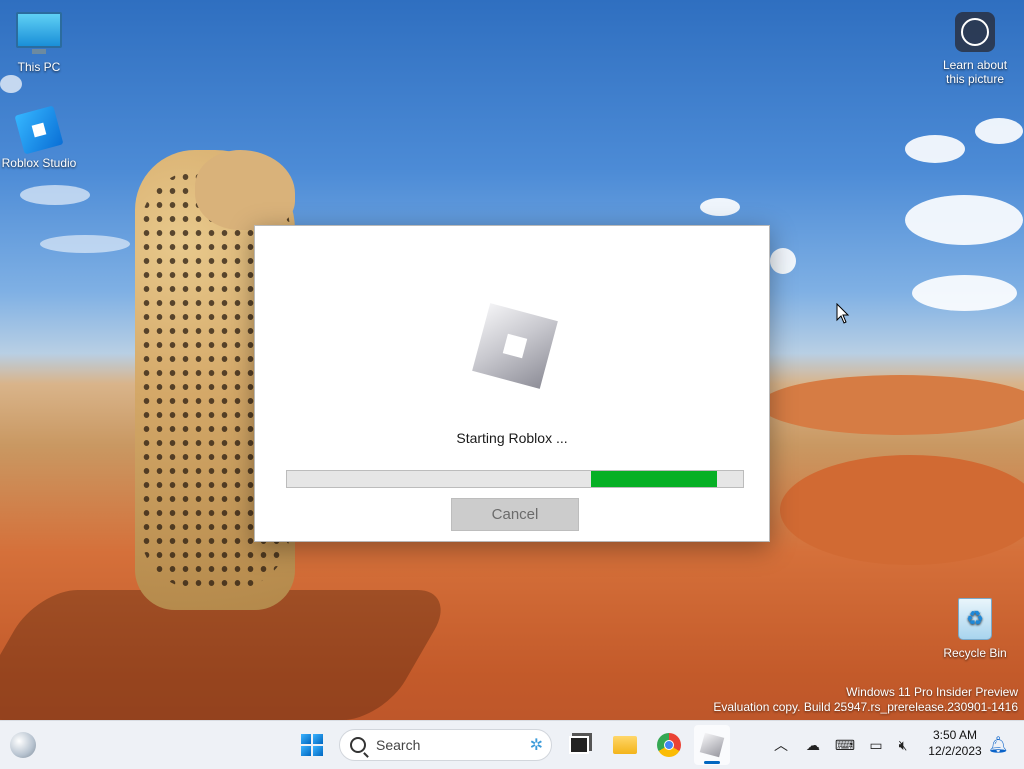 This screenshot has width=1024, height=769. I want to click on taskbar-search-box: Search ✲, so click(445, 745).